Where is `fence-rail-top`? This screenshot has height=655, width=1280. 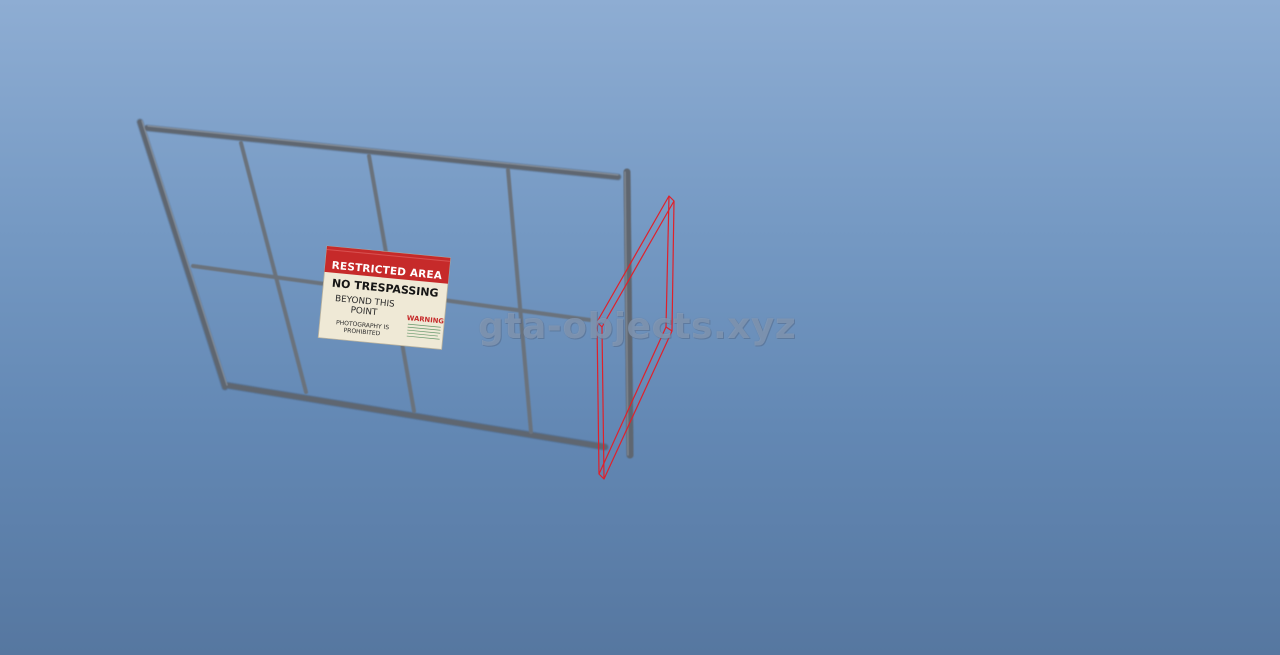
fence-rail-top is located at coordinates (382, 152).